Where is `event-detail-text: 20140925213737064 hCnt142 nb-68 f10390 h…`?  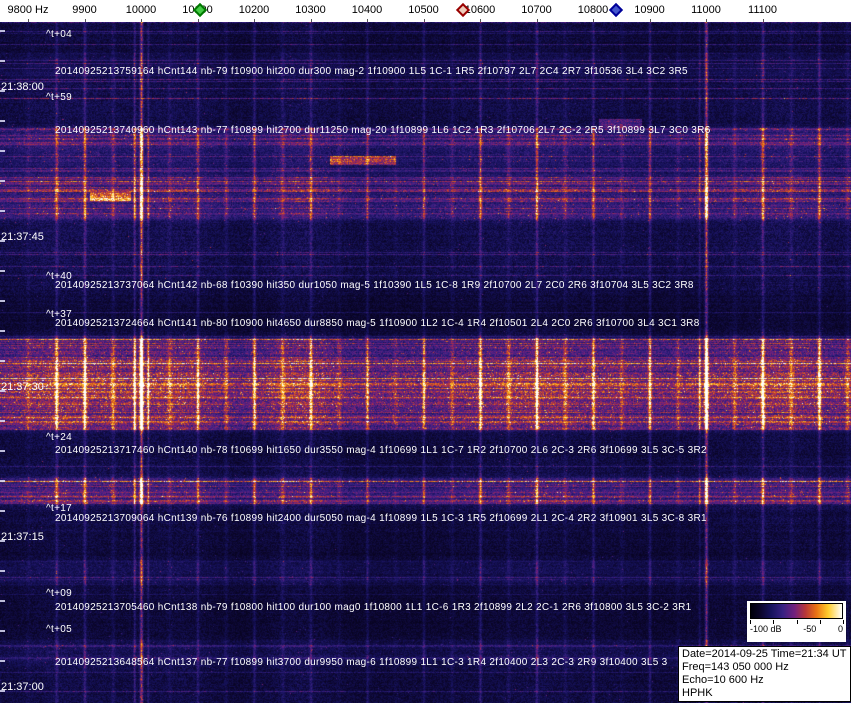
event-detail-text: 20140925213737064 hCnt142 nb-68 f10390 h… is located at coordinates (374, 285).